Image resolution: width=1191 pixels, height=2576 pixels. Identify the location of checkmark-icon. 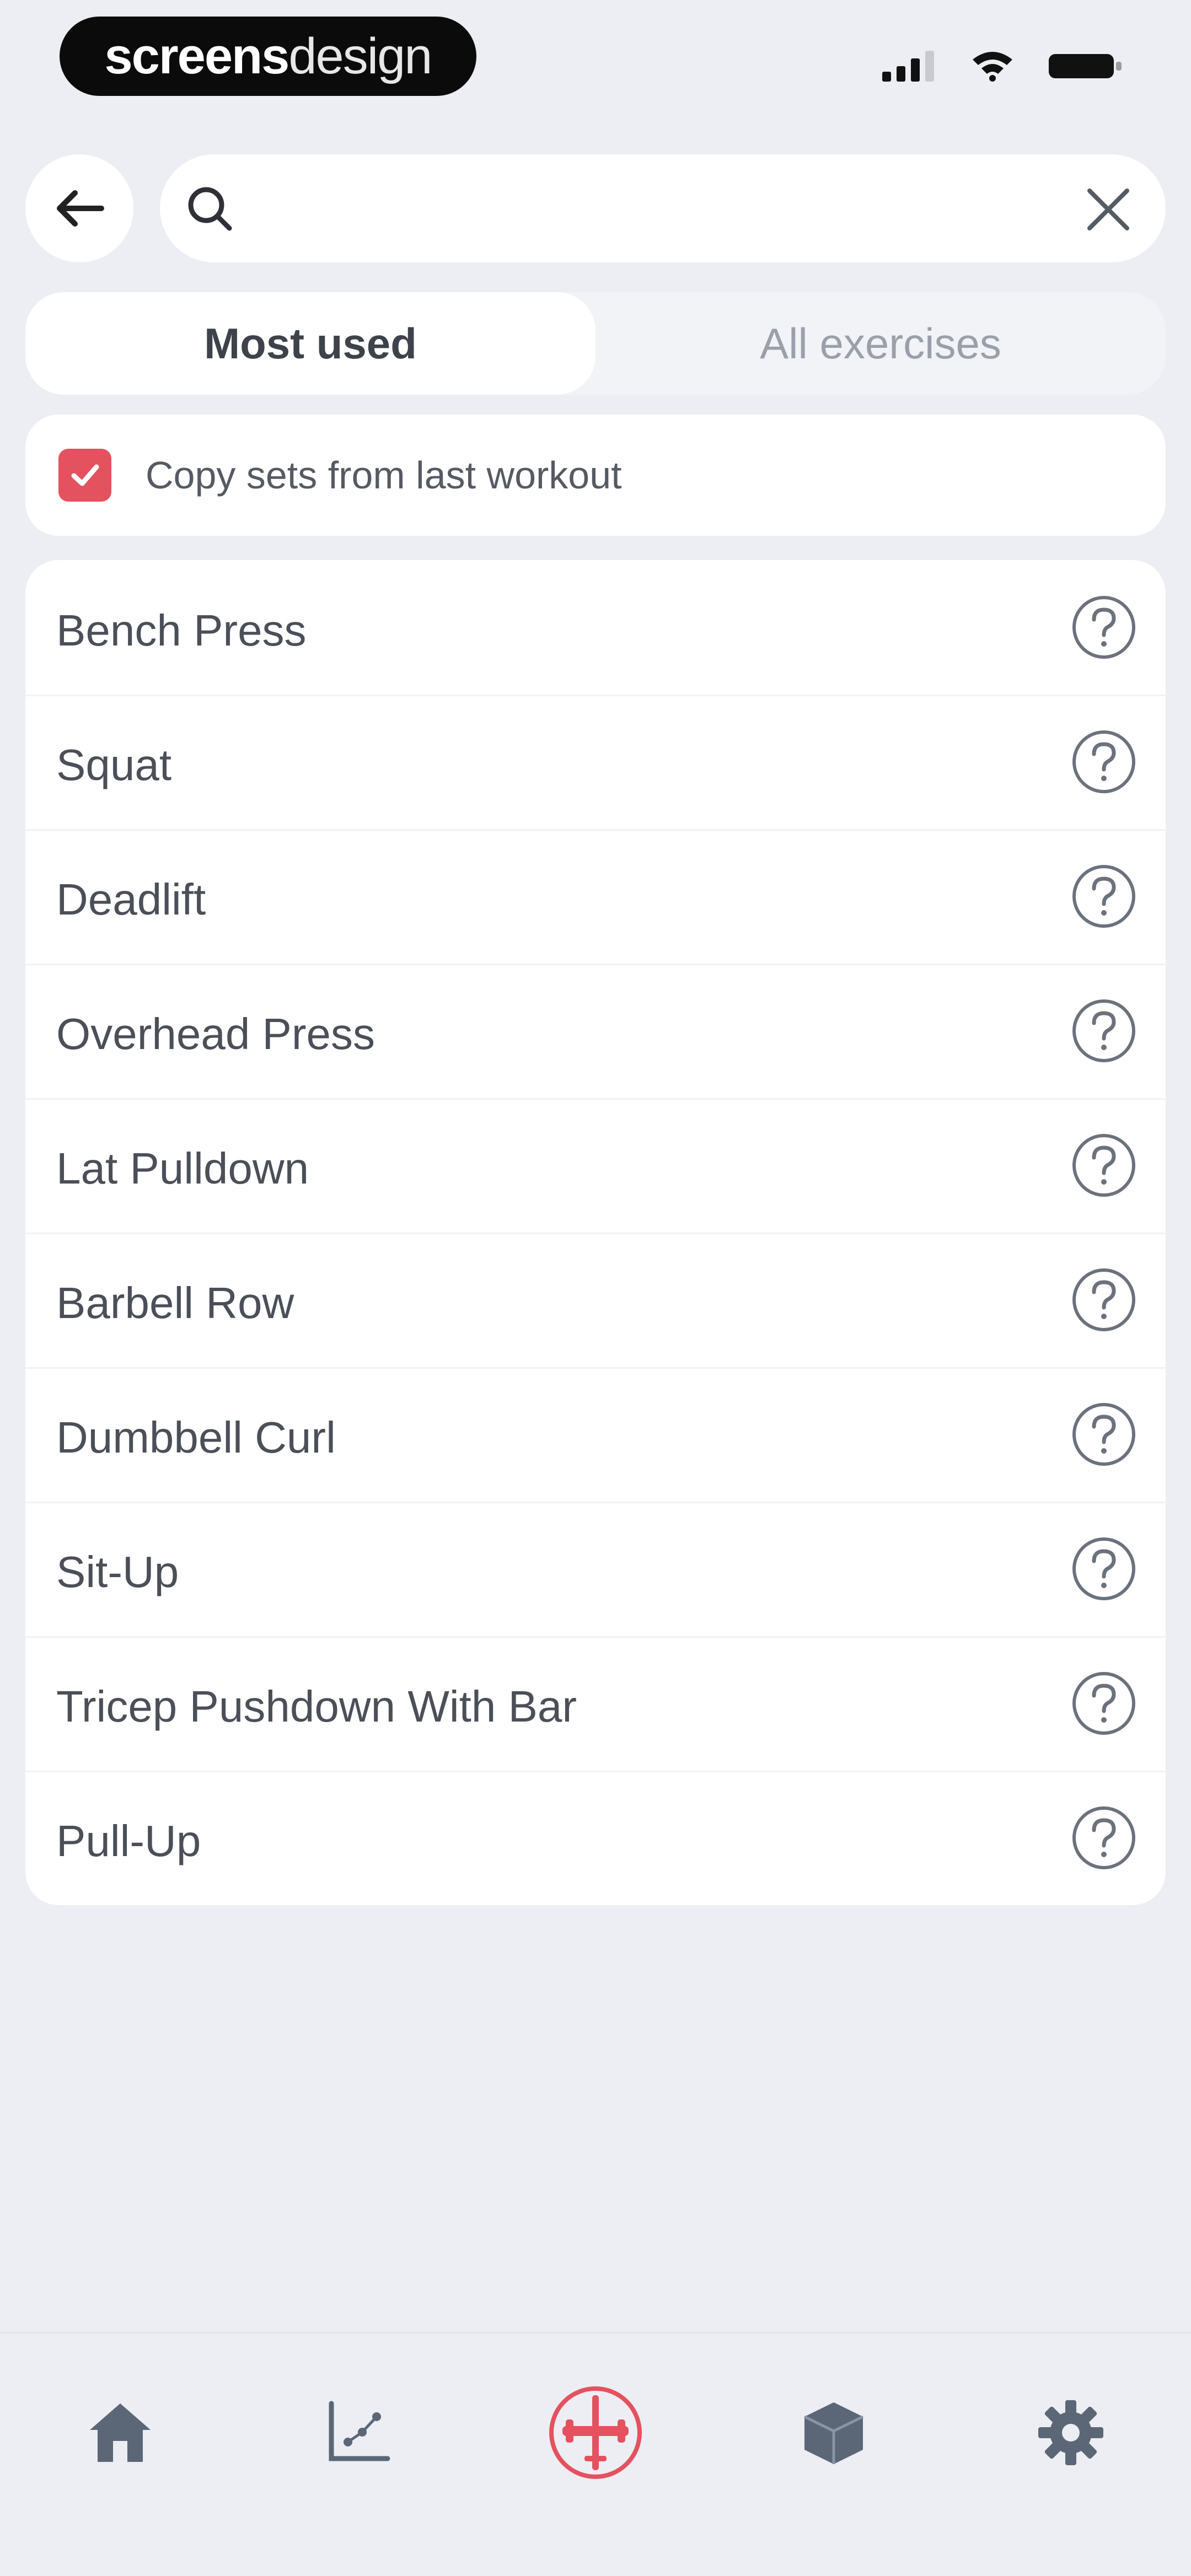
(85, 475).